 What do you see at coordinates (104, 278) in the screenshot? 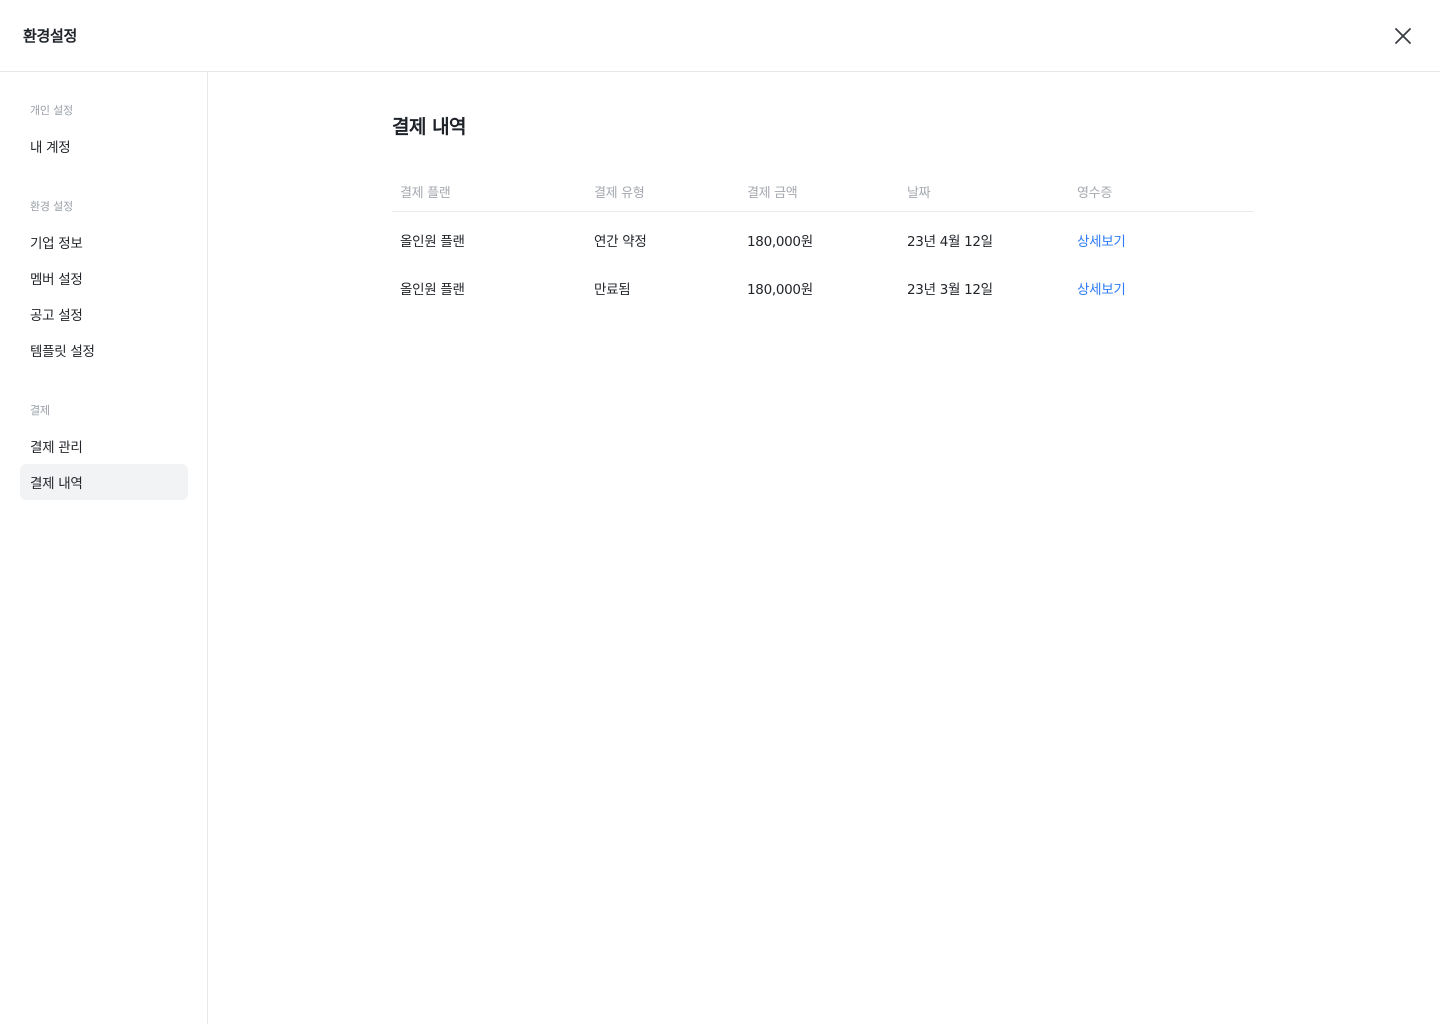
I see `sidebar-item-member-settings: 멤버 설정` at bounding box center [104, 278].